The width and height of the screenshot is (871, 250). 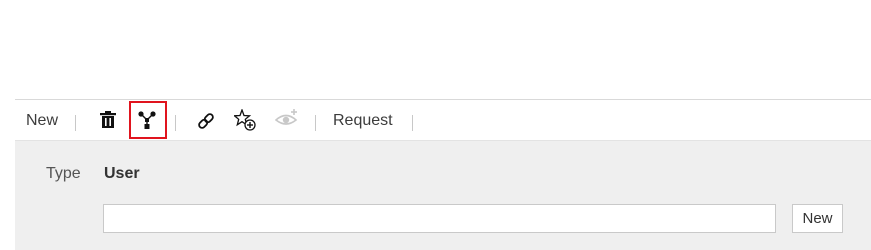 What do you see at coordinates (122, 173) in the screenshot?
I see `type-value: User` at bounding box center [122, 173].